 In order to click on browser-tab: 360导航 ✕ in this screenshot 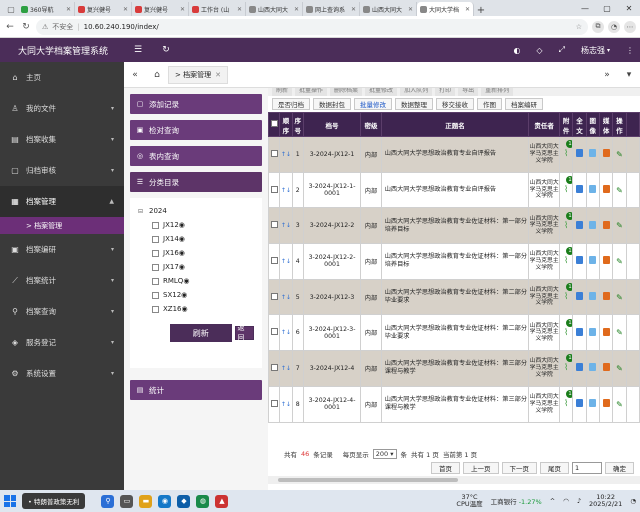, I will do `click(46, 9)`.